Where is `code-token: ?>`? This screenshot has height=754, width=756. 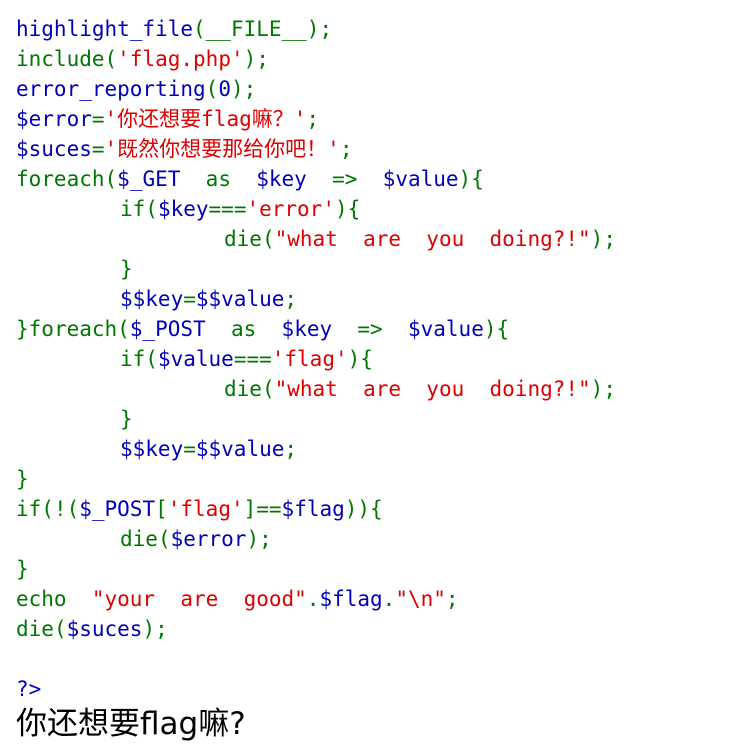 code-token: ?> is located at coordinates (29, 689).